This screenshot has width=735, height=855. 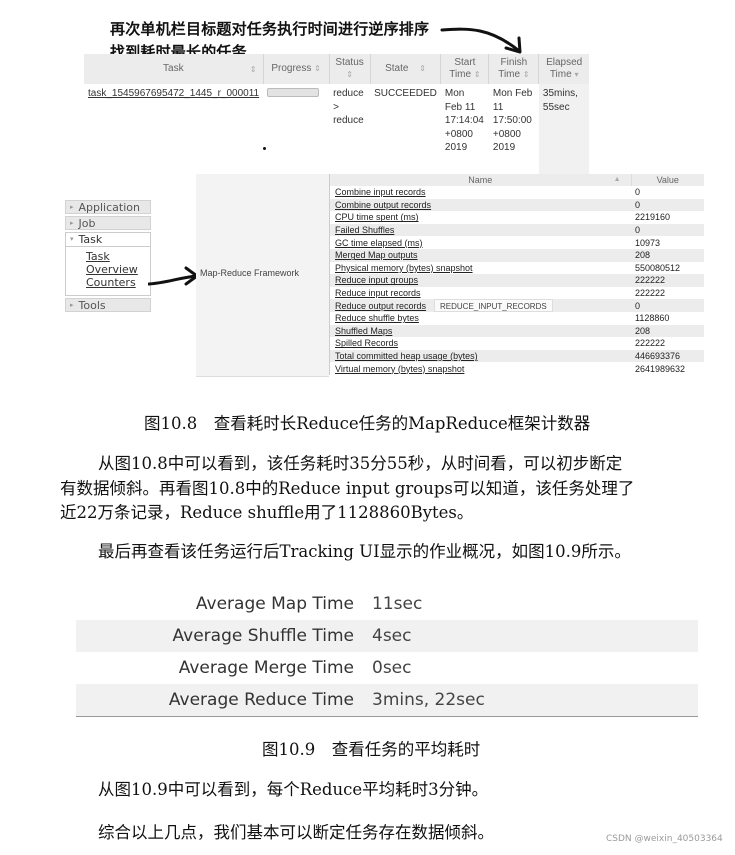 What do you see at coordinates (376, 280) in the screenshot?
I see `counter-name-link: Reduce input groups` at bounding box center [376, 280].